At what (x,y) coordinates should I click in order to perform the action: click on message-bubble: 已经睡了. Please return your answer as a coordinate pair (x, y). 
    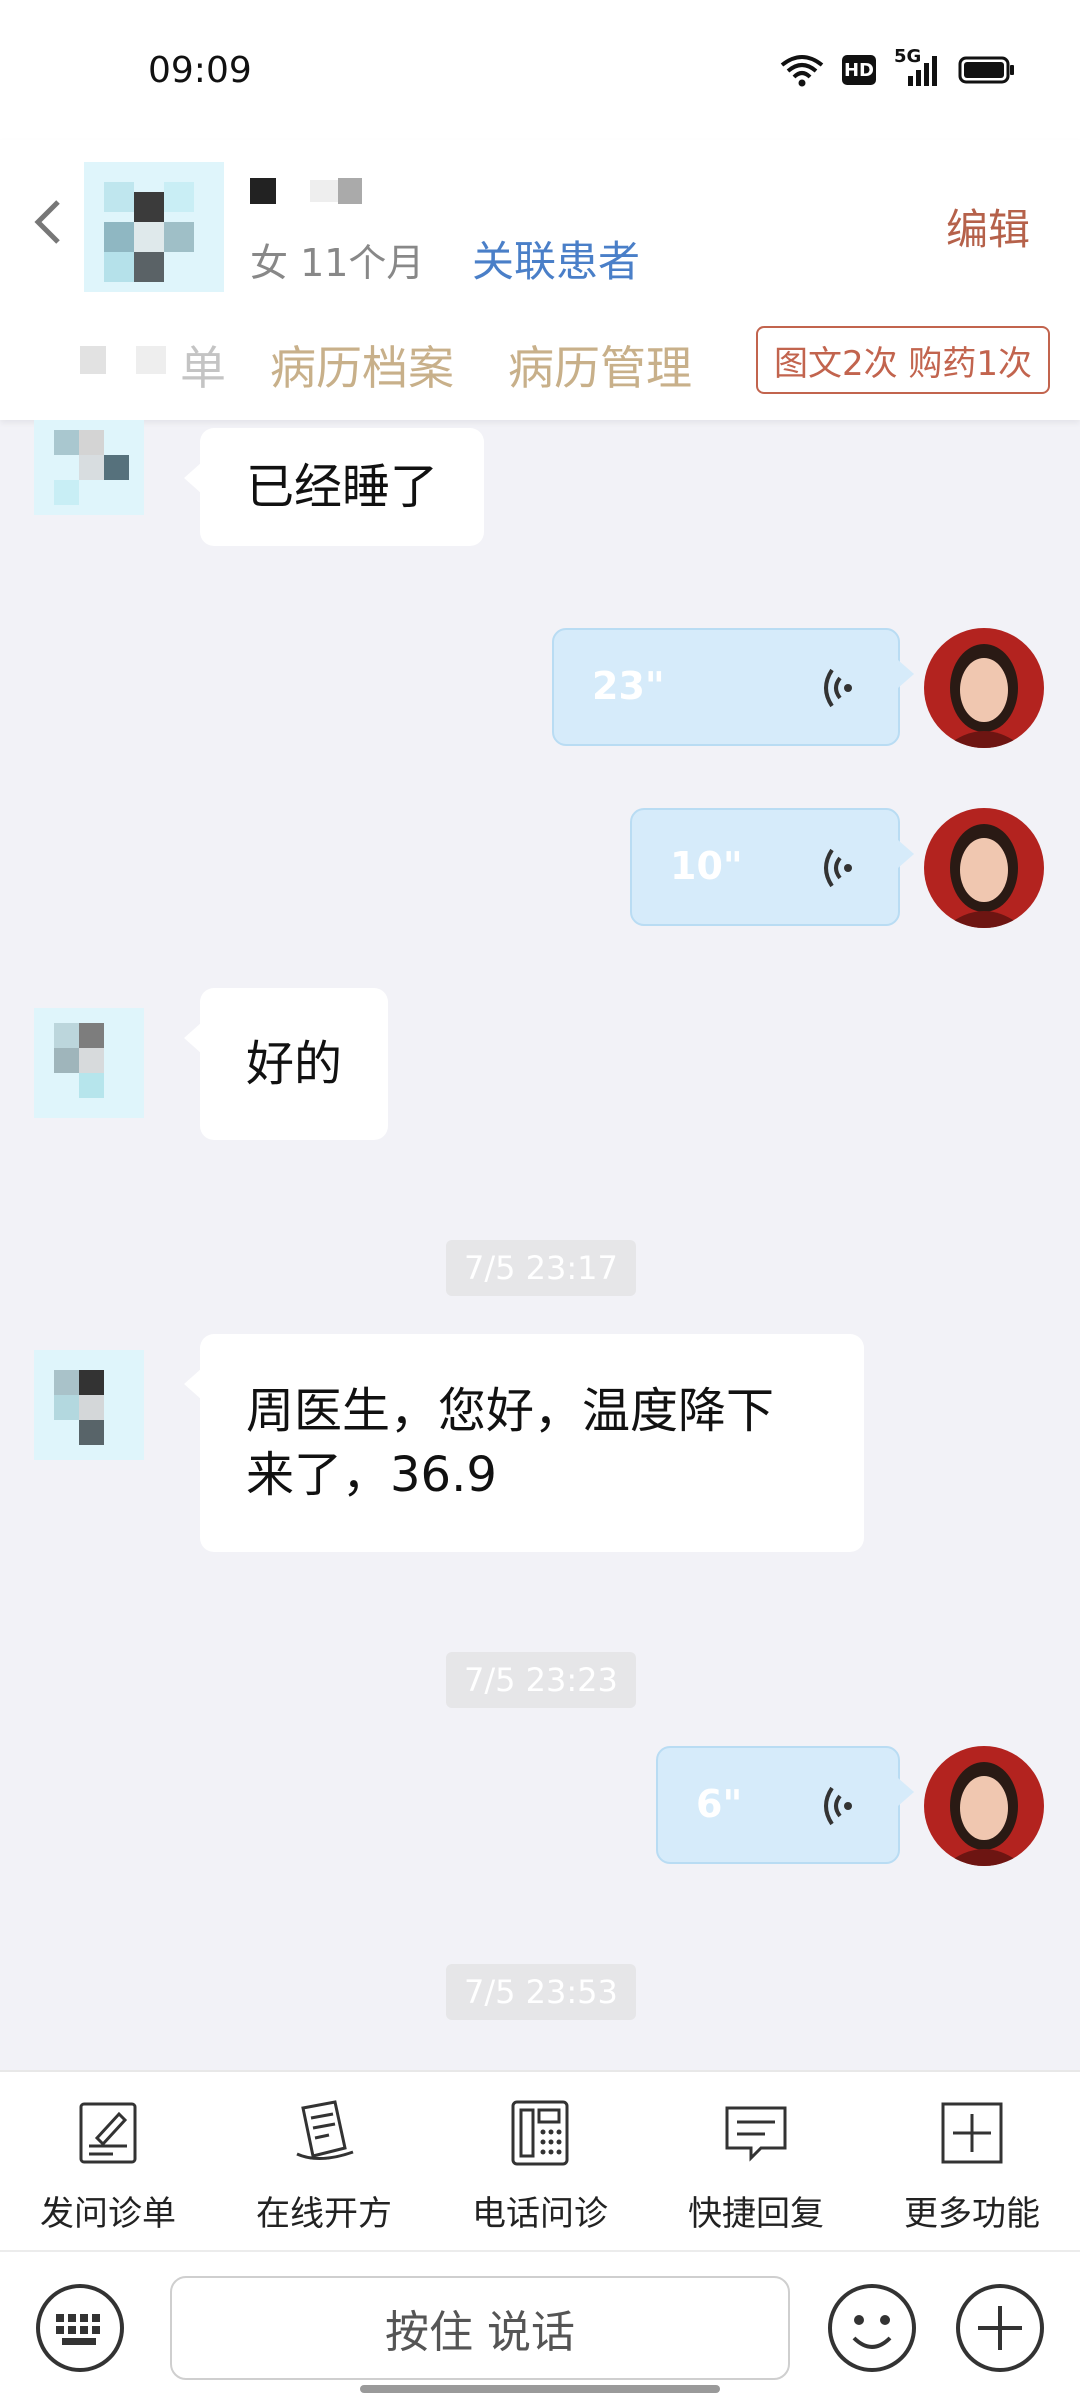
    Looking at the image, I should click on (334, 487).